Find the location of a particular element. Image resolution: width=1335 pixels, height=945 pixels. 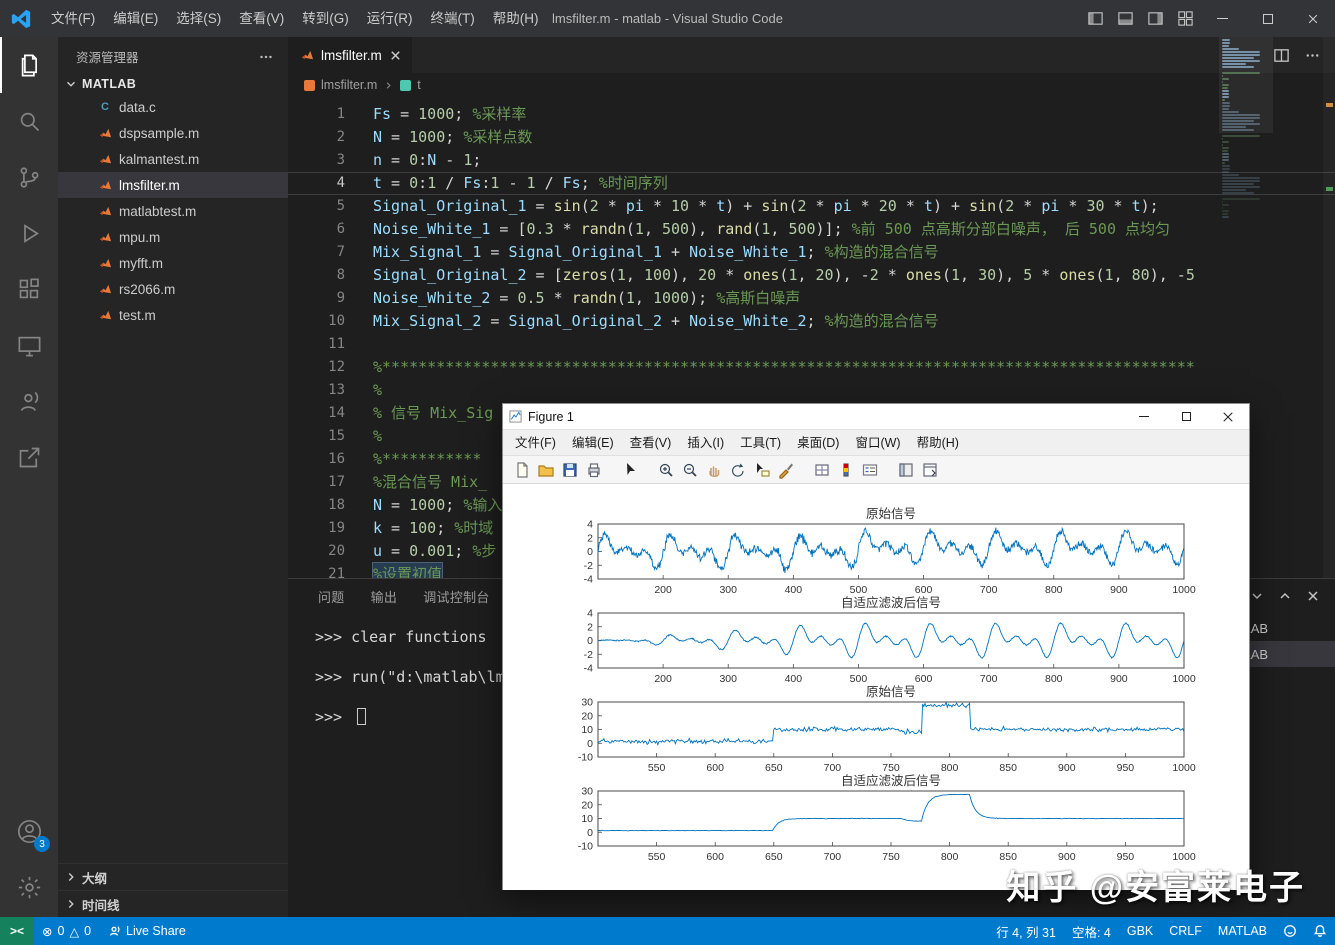

brush-icon is located at coordinates (786, 470).